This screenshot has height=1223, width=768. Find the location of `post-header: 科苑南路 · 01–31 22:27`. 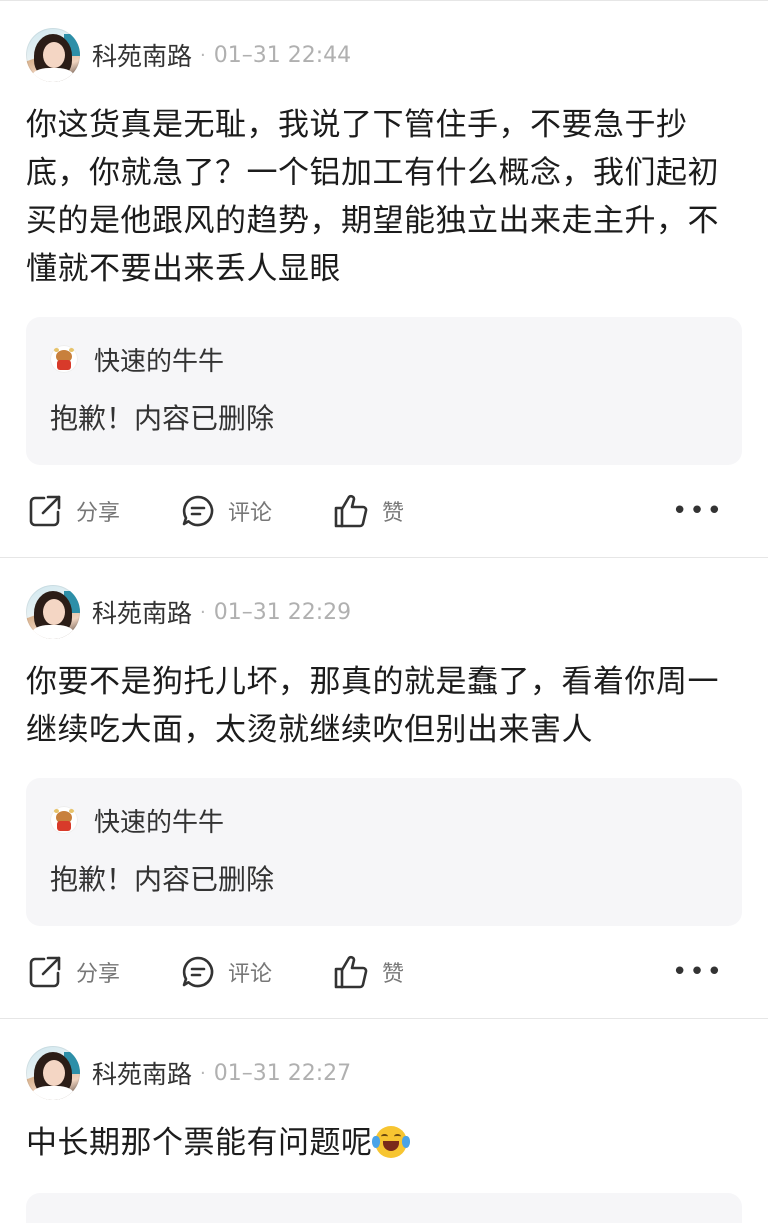

post-header: 科苑南路 · 01–31 22:27 is located at coordinates (384, 1073).